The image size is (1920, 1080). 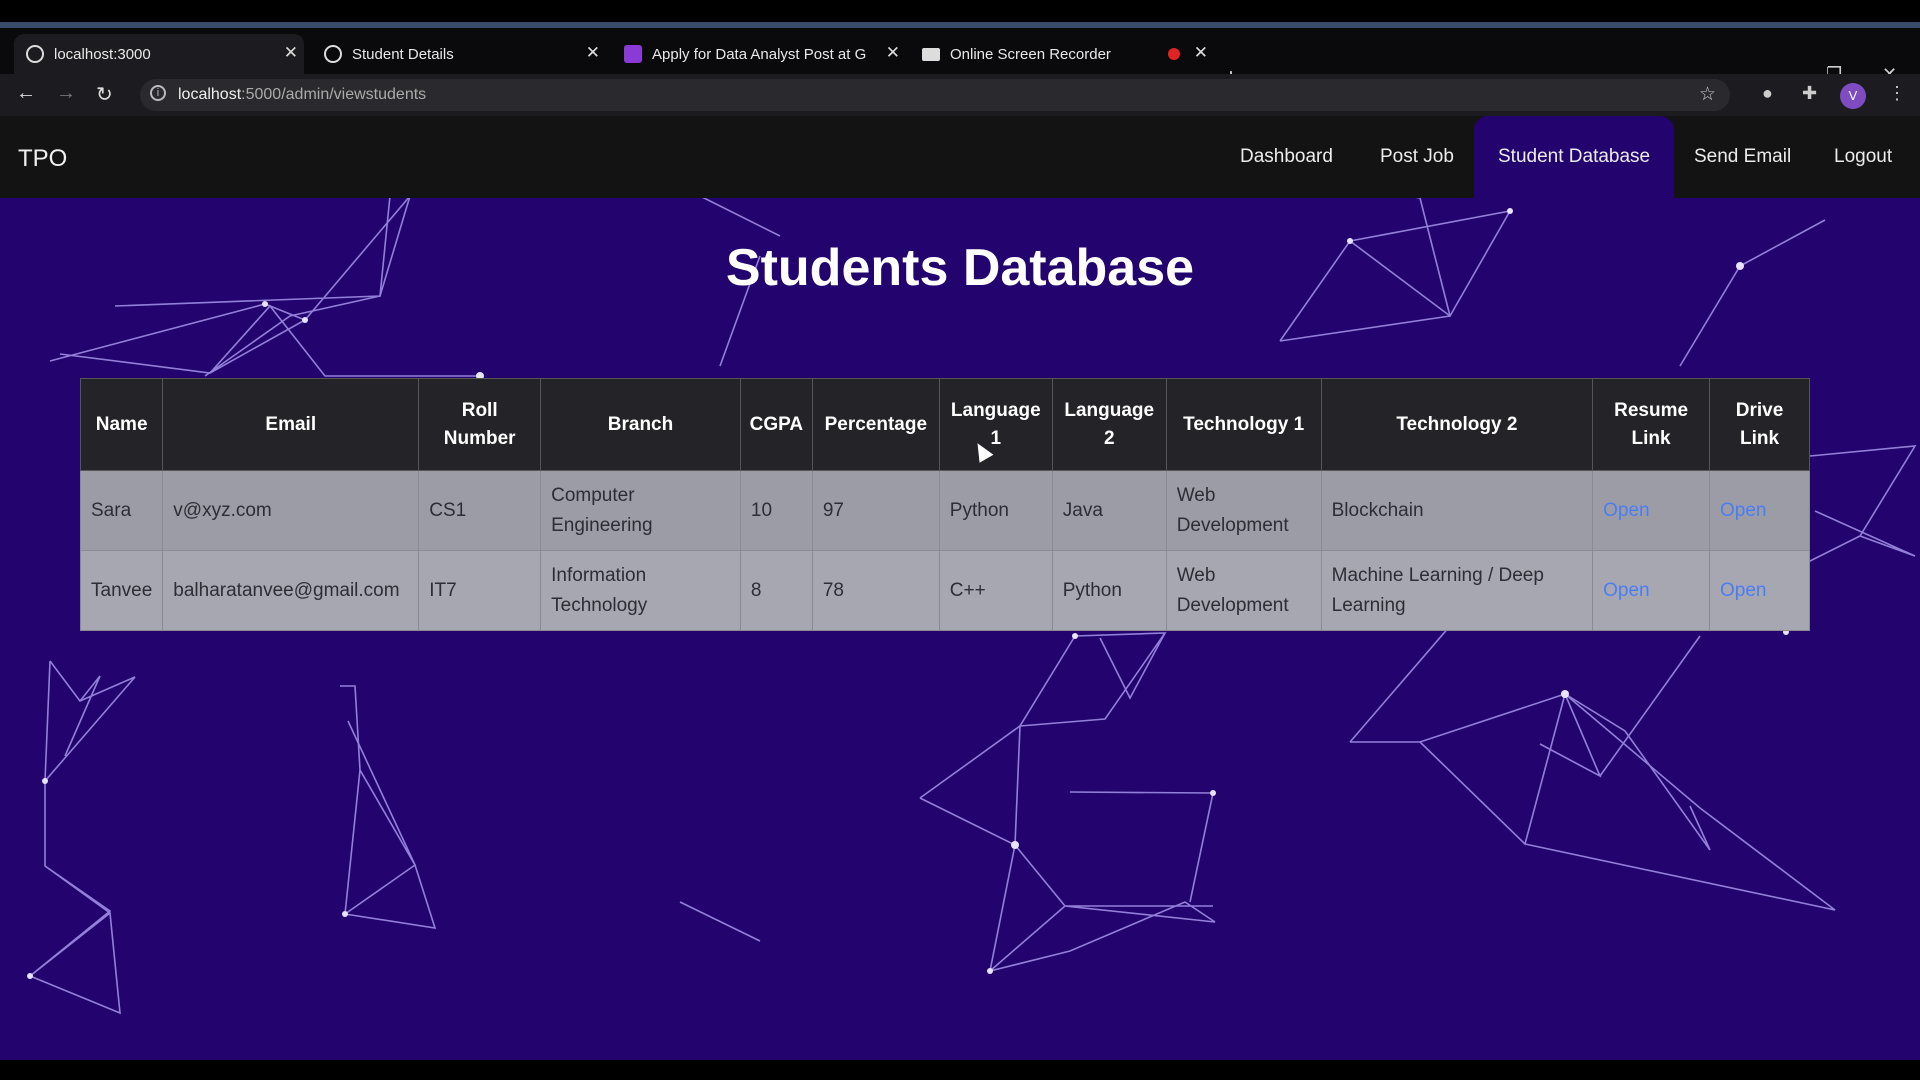 I want to click on cell-name: Sara, so click(x=121, y=510).